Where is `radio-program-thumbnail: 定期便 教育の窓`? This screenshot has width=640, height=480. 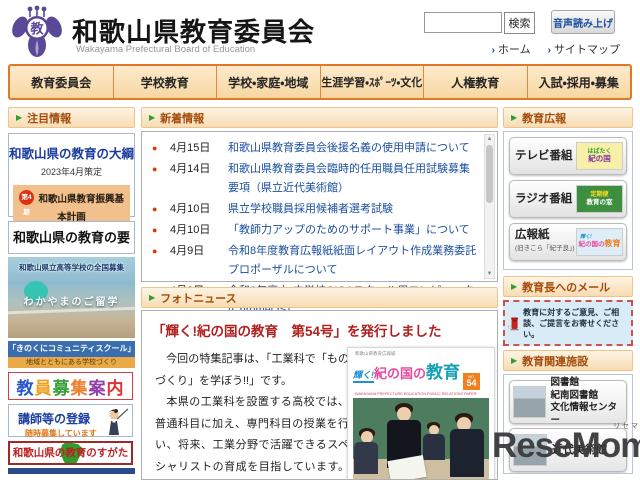
radio-program-thumbnail: 定期便 教育の窓 is located at coordinates (599, 199).